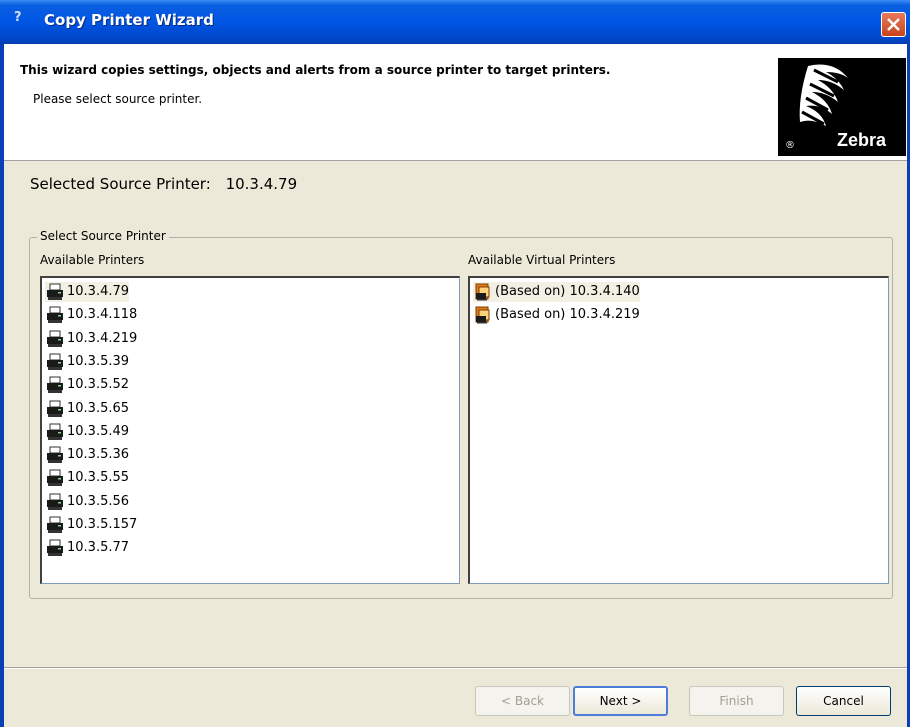 The height and width of the screenshot is (727, 910). I want to click on close-button, so click(893, 24).